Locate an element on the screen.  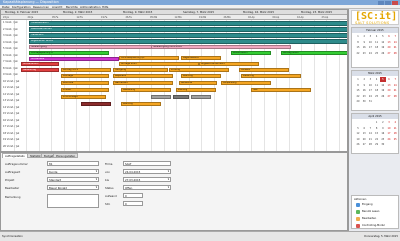
status-select: Offen is located at coordinates (147, 187).